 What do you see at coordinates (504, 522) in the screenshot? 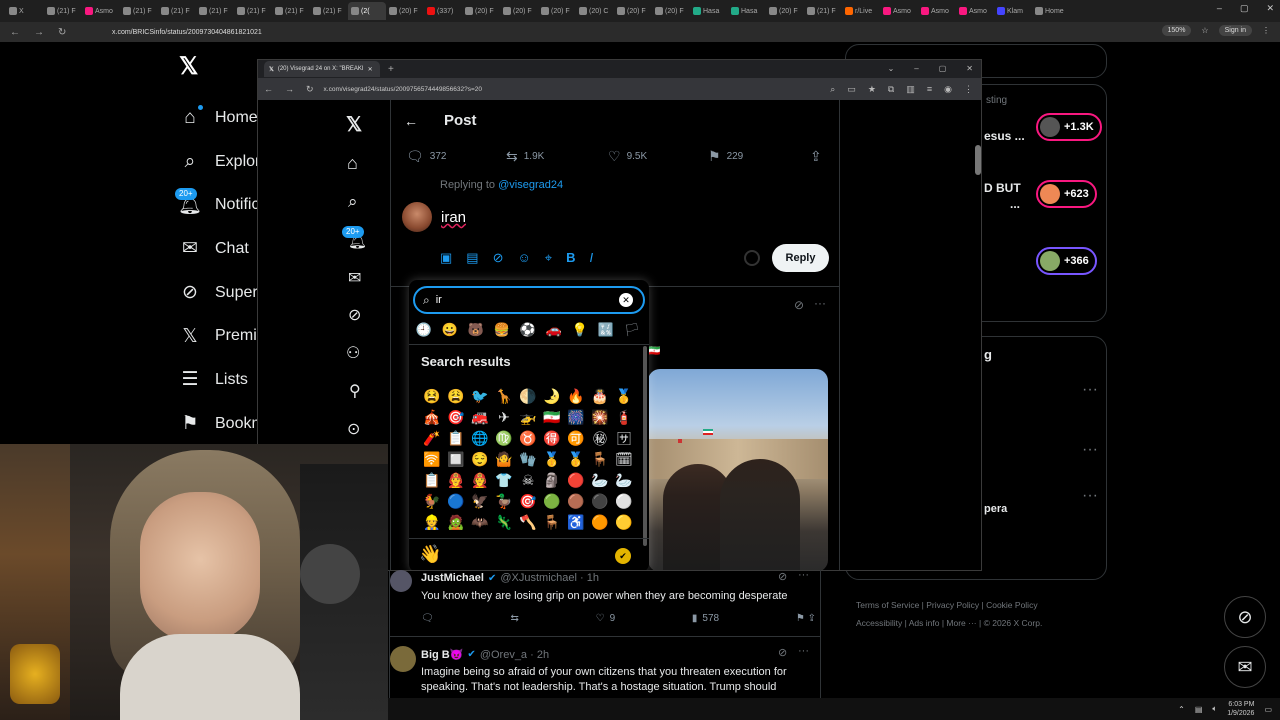
I see `emoji-option: 🦎` at bounding box center [504, 522].